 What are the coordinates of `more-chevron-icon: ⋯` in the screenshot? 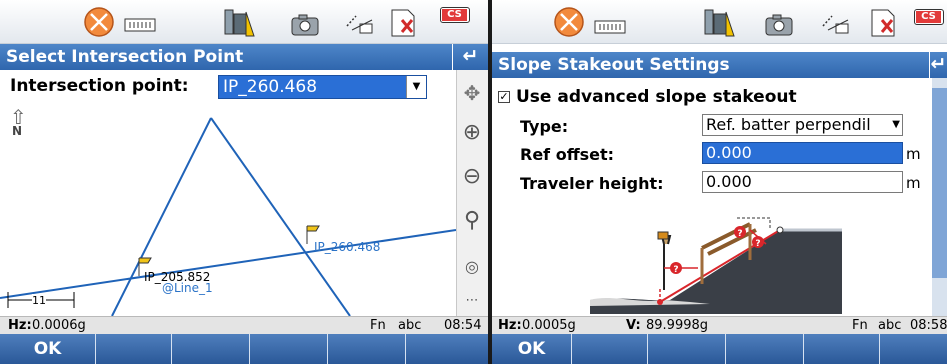 It's located at (472, 302).